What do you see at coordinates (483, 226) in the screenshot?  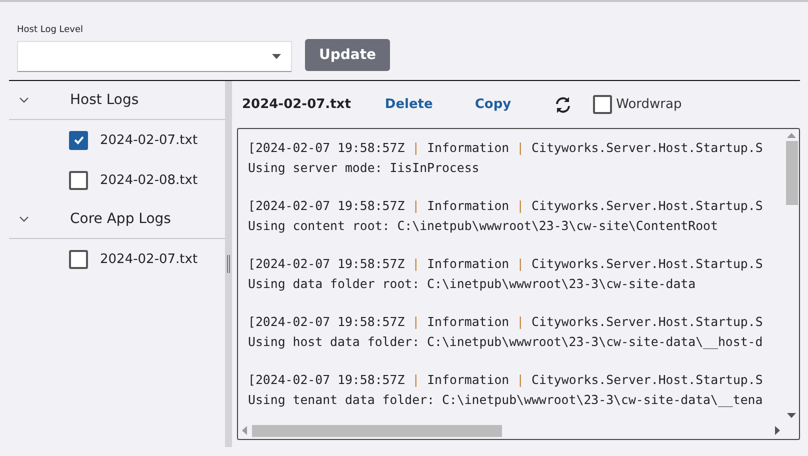 I see `log-message: Using content root: C:\inetpub\wwwroot\23-3\cw-site\ContentRoot` at bounding box center [483, 226].